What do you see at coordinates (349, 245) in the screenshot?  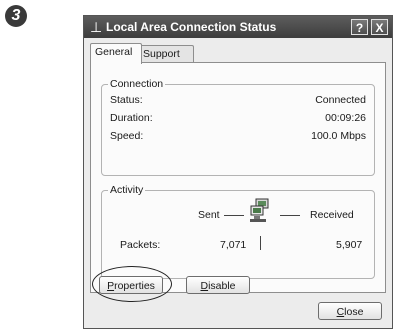 I see `packets-received-value: 5,907` at bounding box center [349, 245].